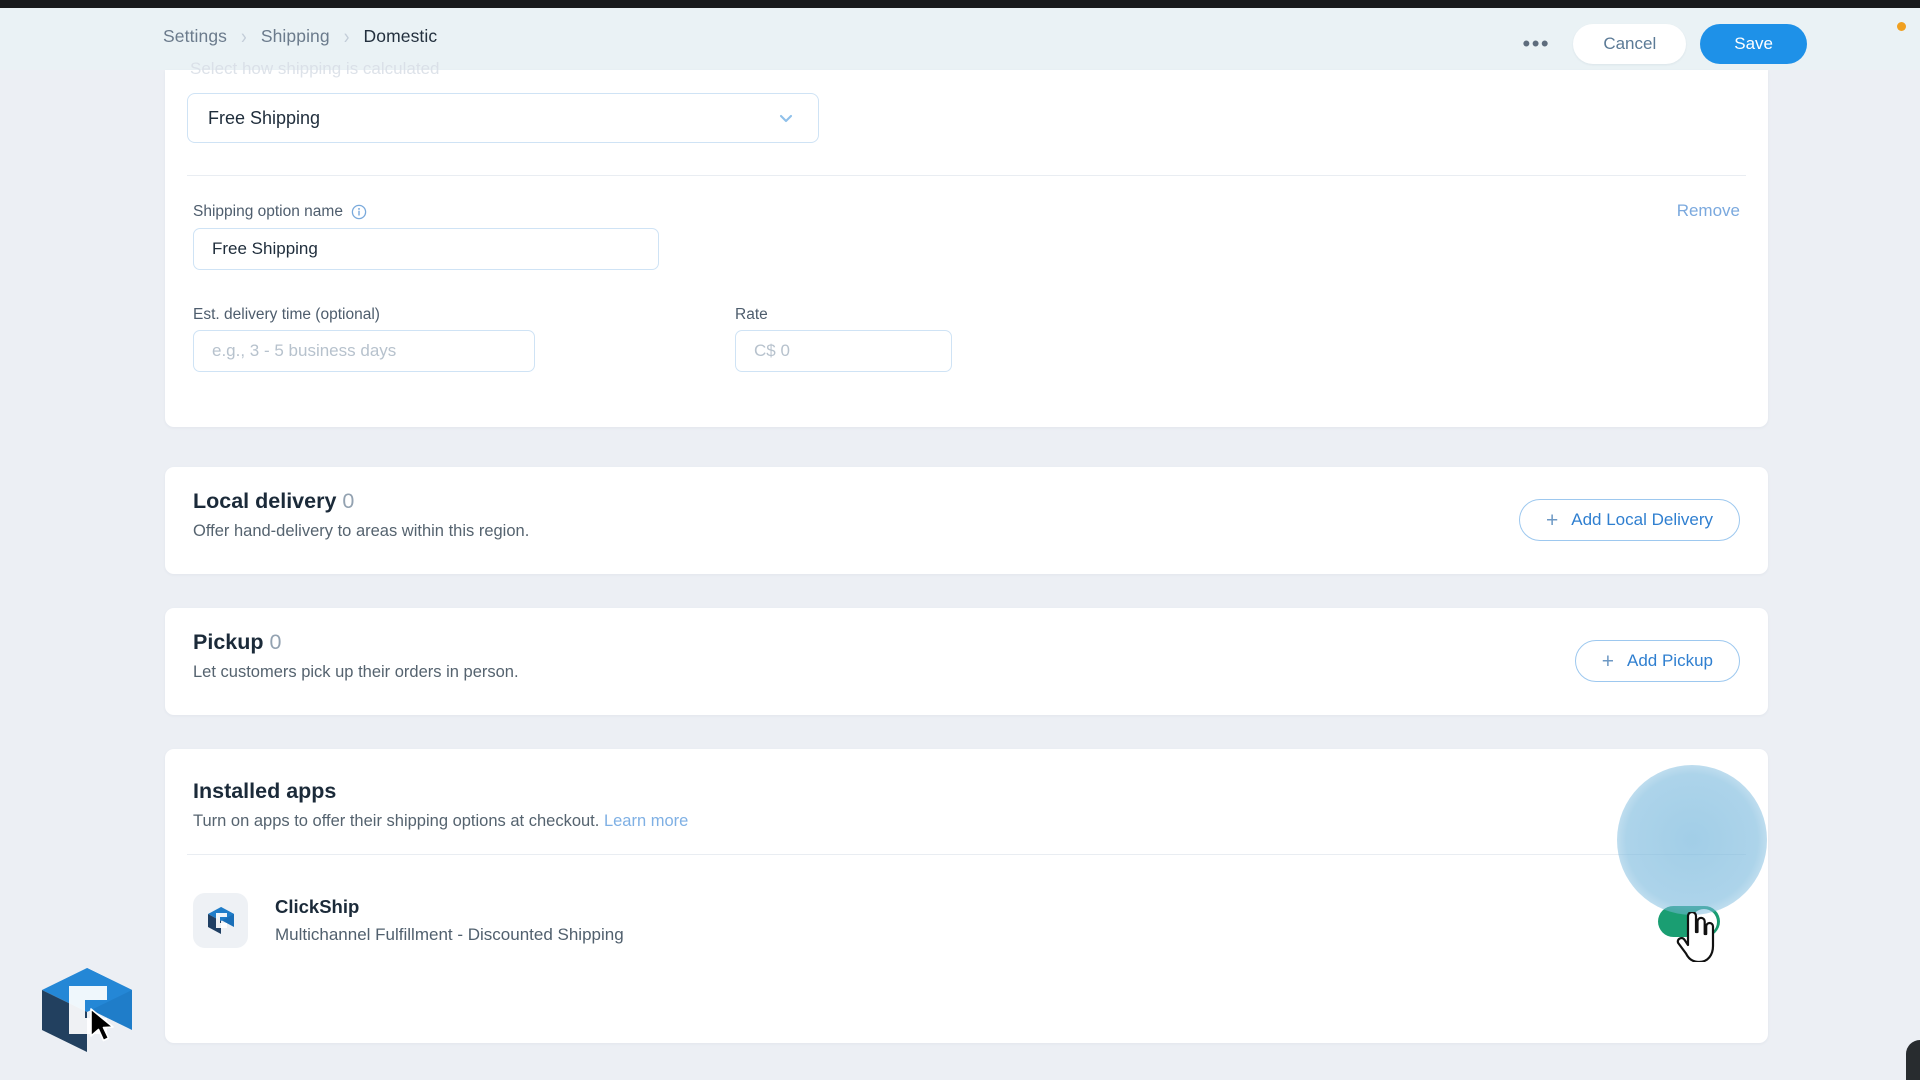 The image size is (1920, 1080). I want to click on add-local-delivery-button: + Add Local Delivery, so click(1629, 520).